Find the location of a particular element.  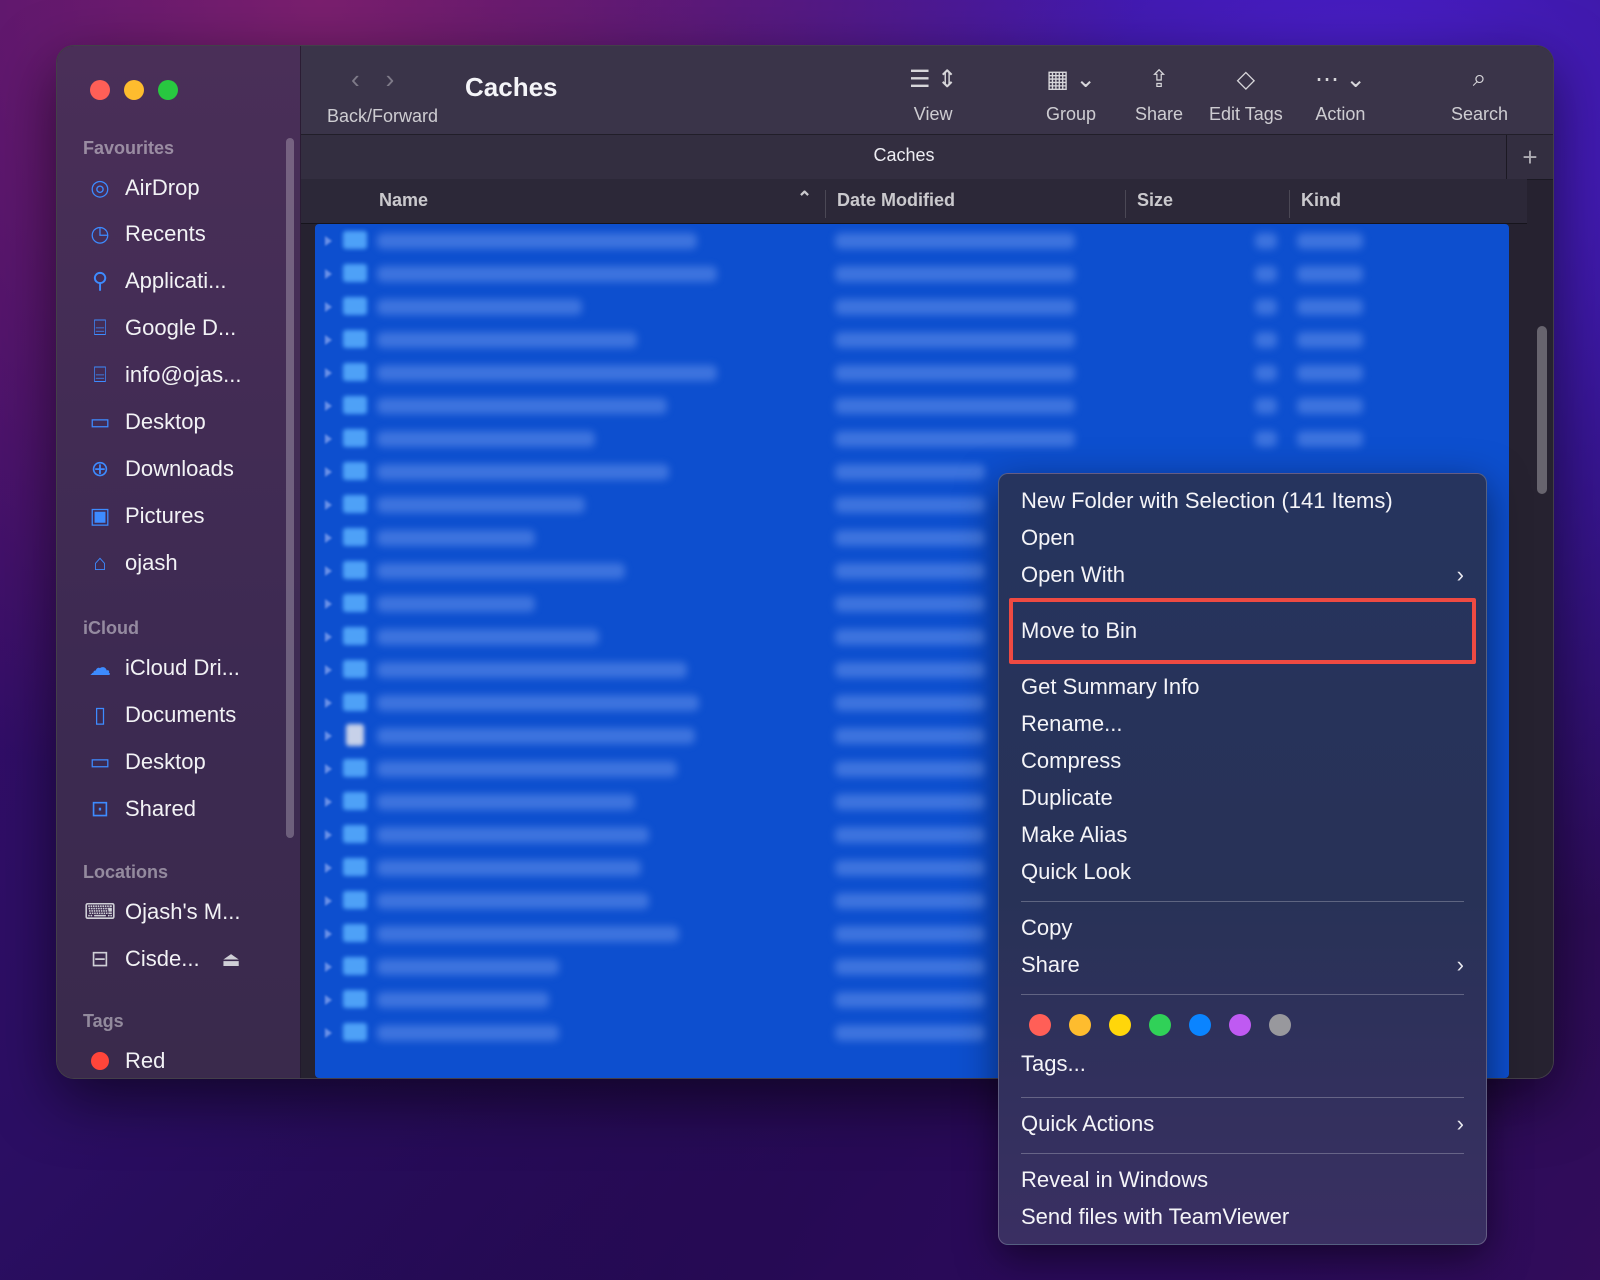

back-arrow-icon: ‹ is located at coordinates (355, 79).